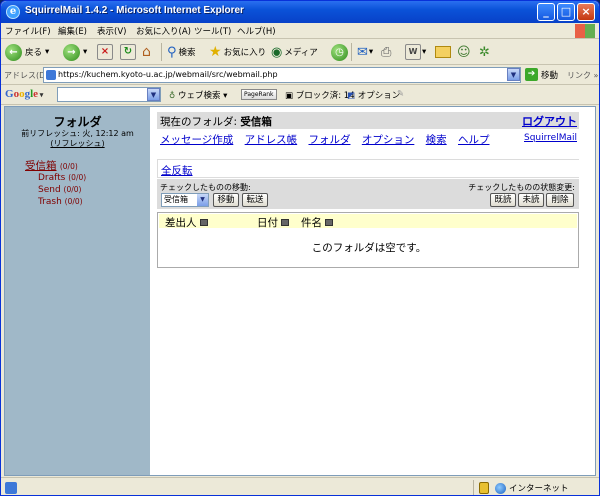 The height and width of the screenshot is (496, 600). I want to click on edit-icon: W, so click(413, 52).